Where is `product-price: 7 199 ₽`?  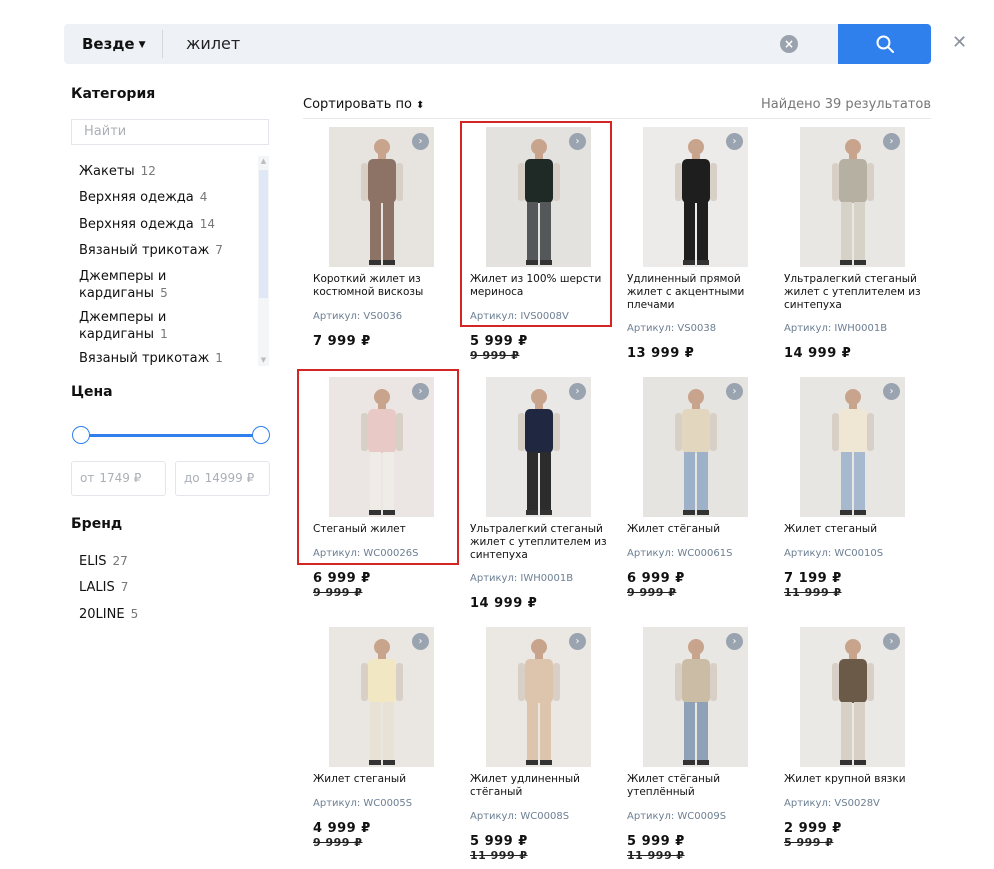 product-price: 7 199 ₽ is located at coordinates (813, 578).